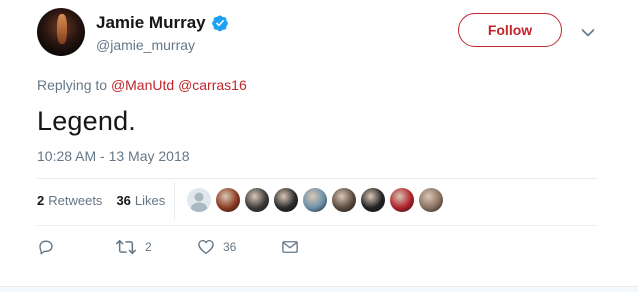 The height and width of the screenshot is (292, 638). Describe the element at coordinates (239, 247) in the screenshot. I see `like-button: 36` at that location.